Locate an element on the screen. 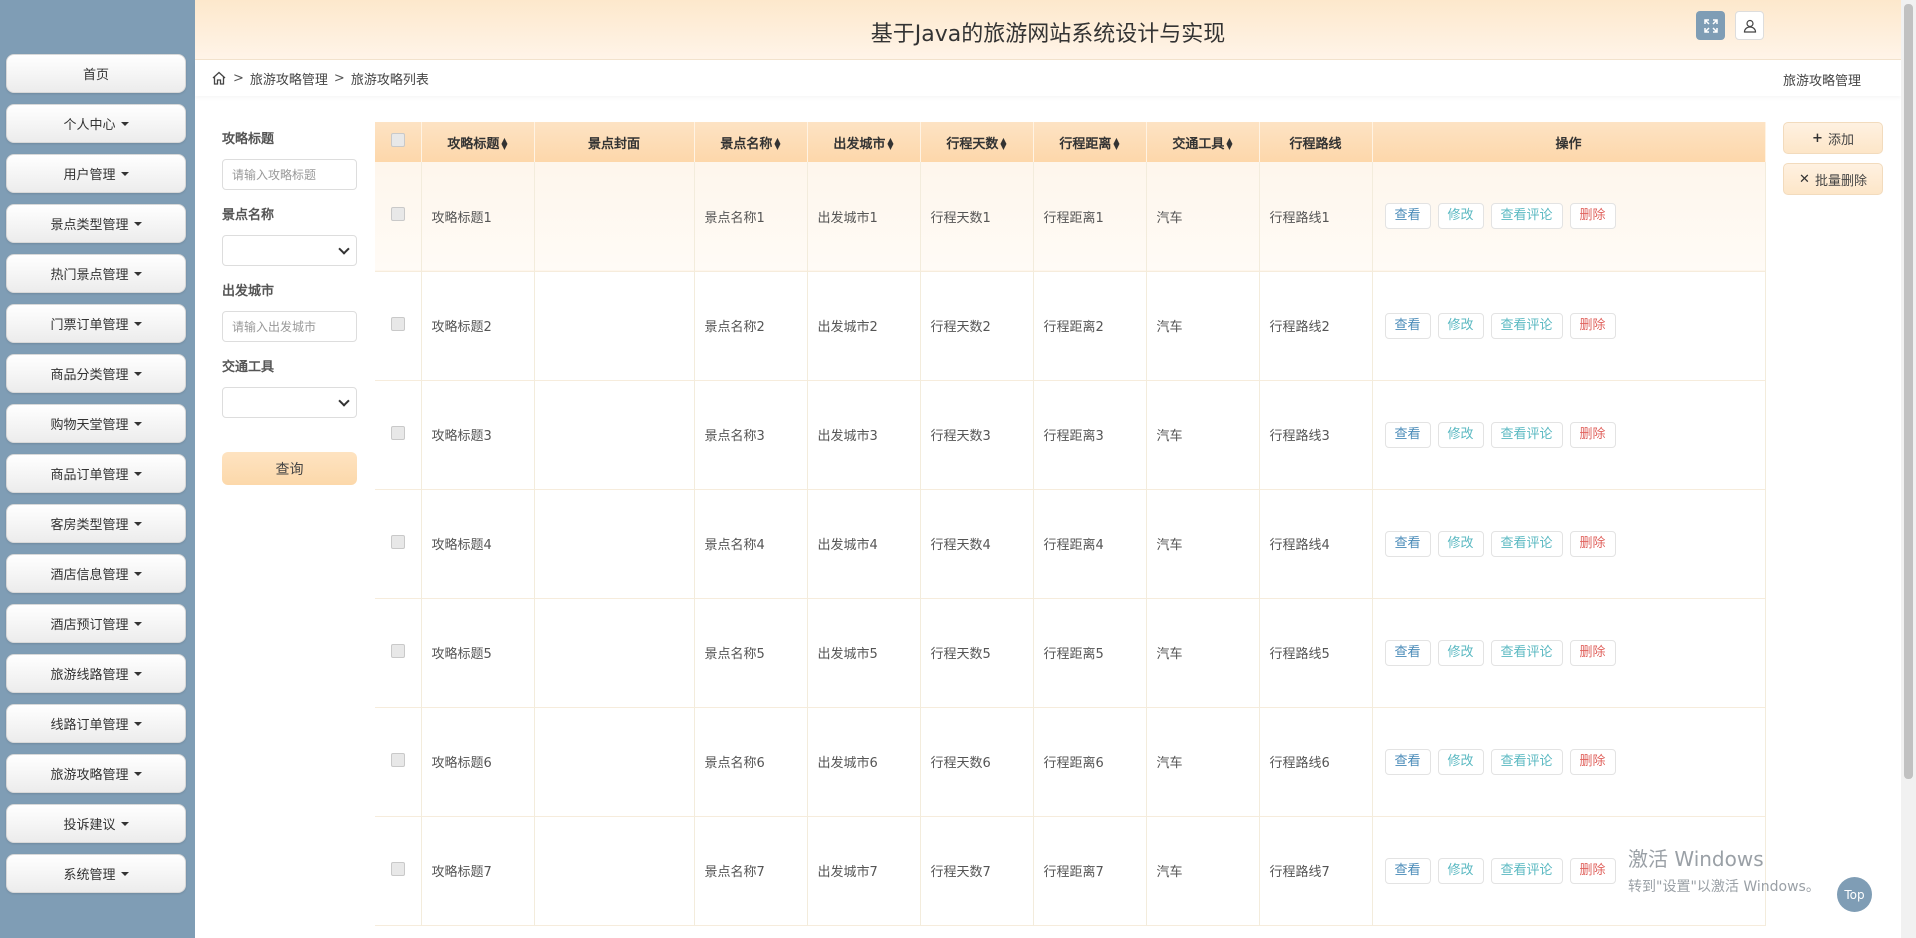  table-cell: 行程距离5 is located at coordinates (1090, 652).